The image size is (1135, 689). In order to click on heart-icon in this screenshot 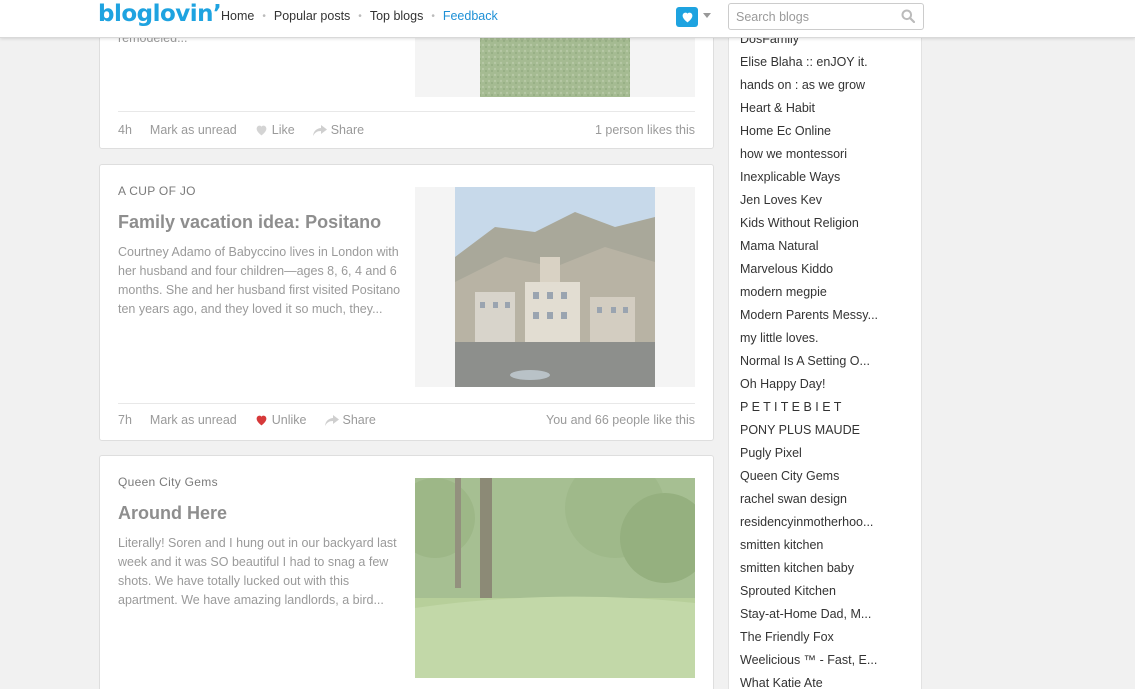, I will do `click(687, 17)`.